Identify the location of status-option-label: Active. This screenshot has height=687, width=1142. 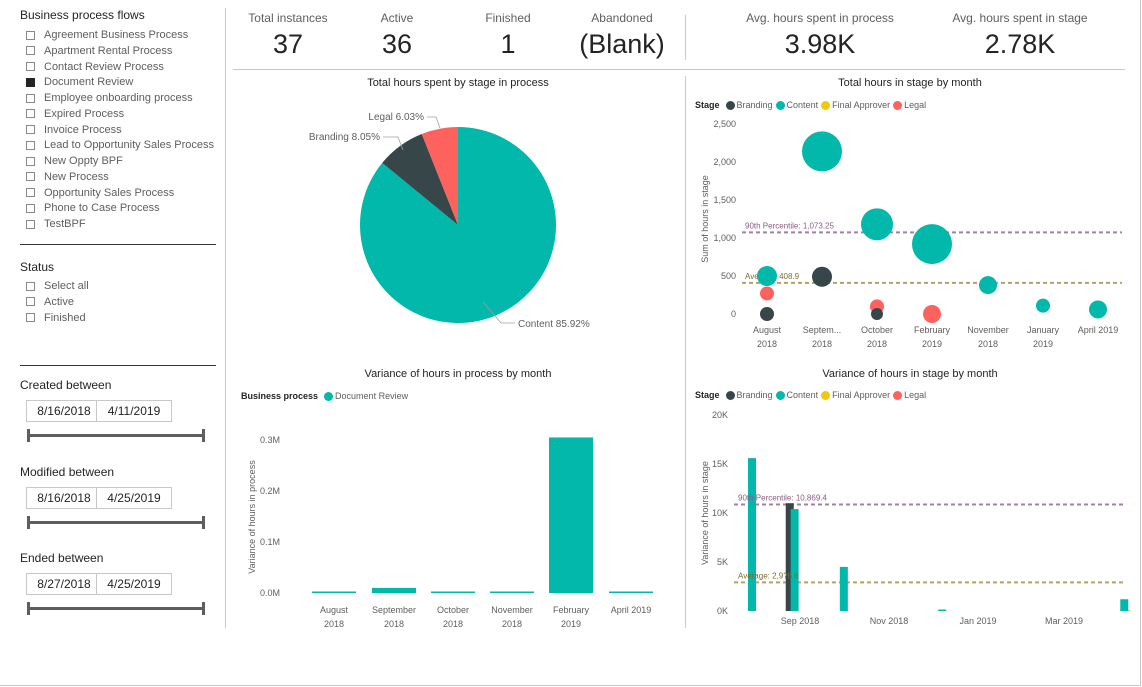
(59, 301).